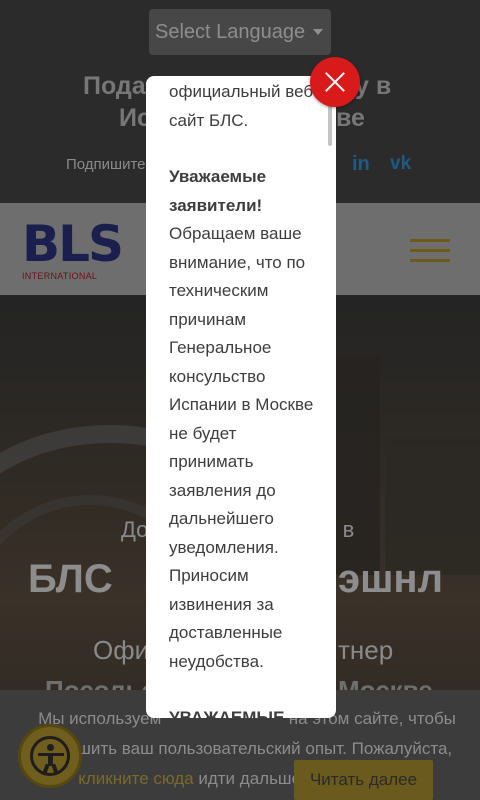  What do you see at coordinates (230, 32) in the screenshot?
I see `language-select-label: Select Language` at bounding box center [230, 32].